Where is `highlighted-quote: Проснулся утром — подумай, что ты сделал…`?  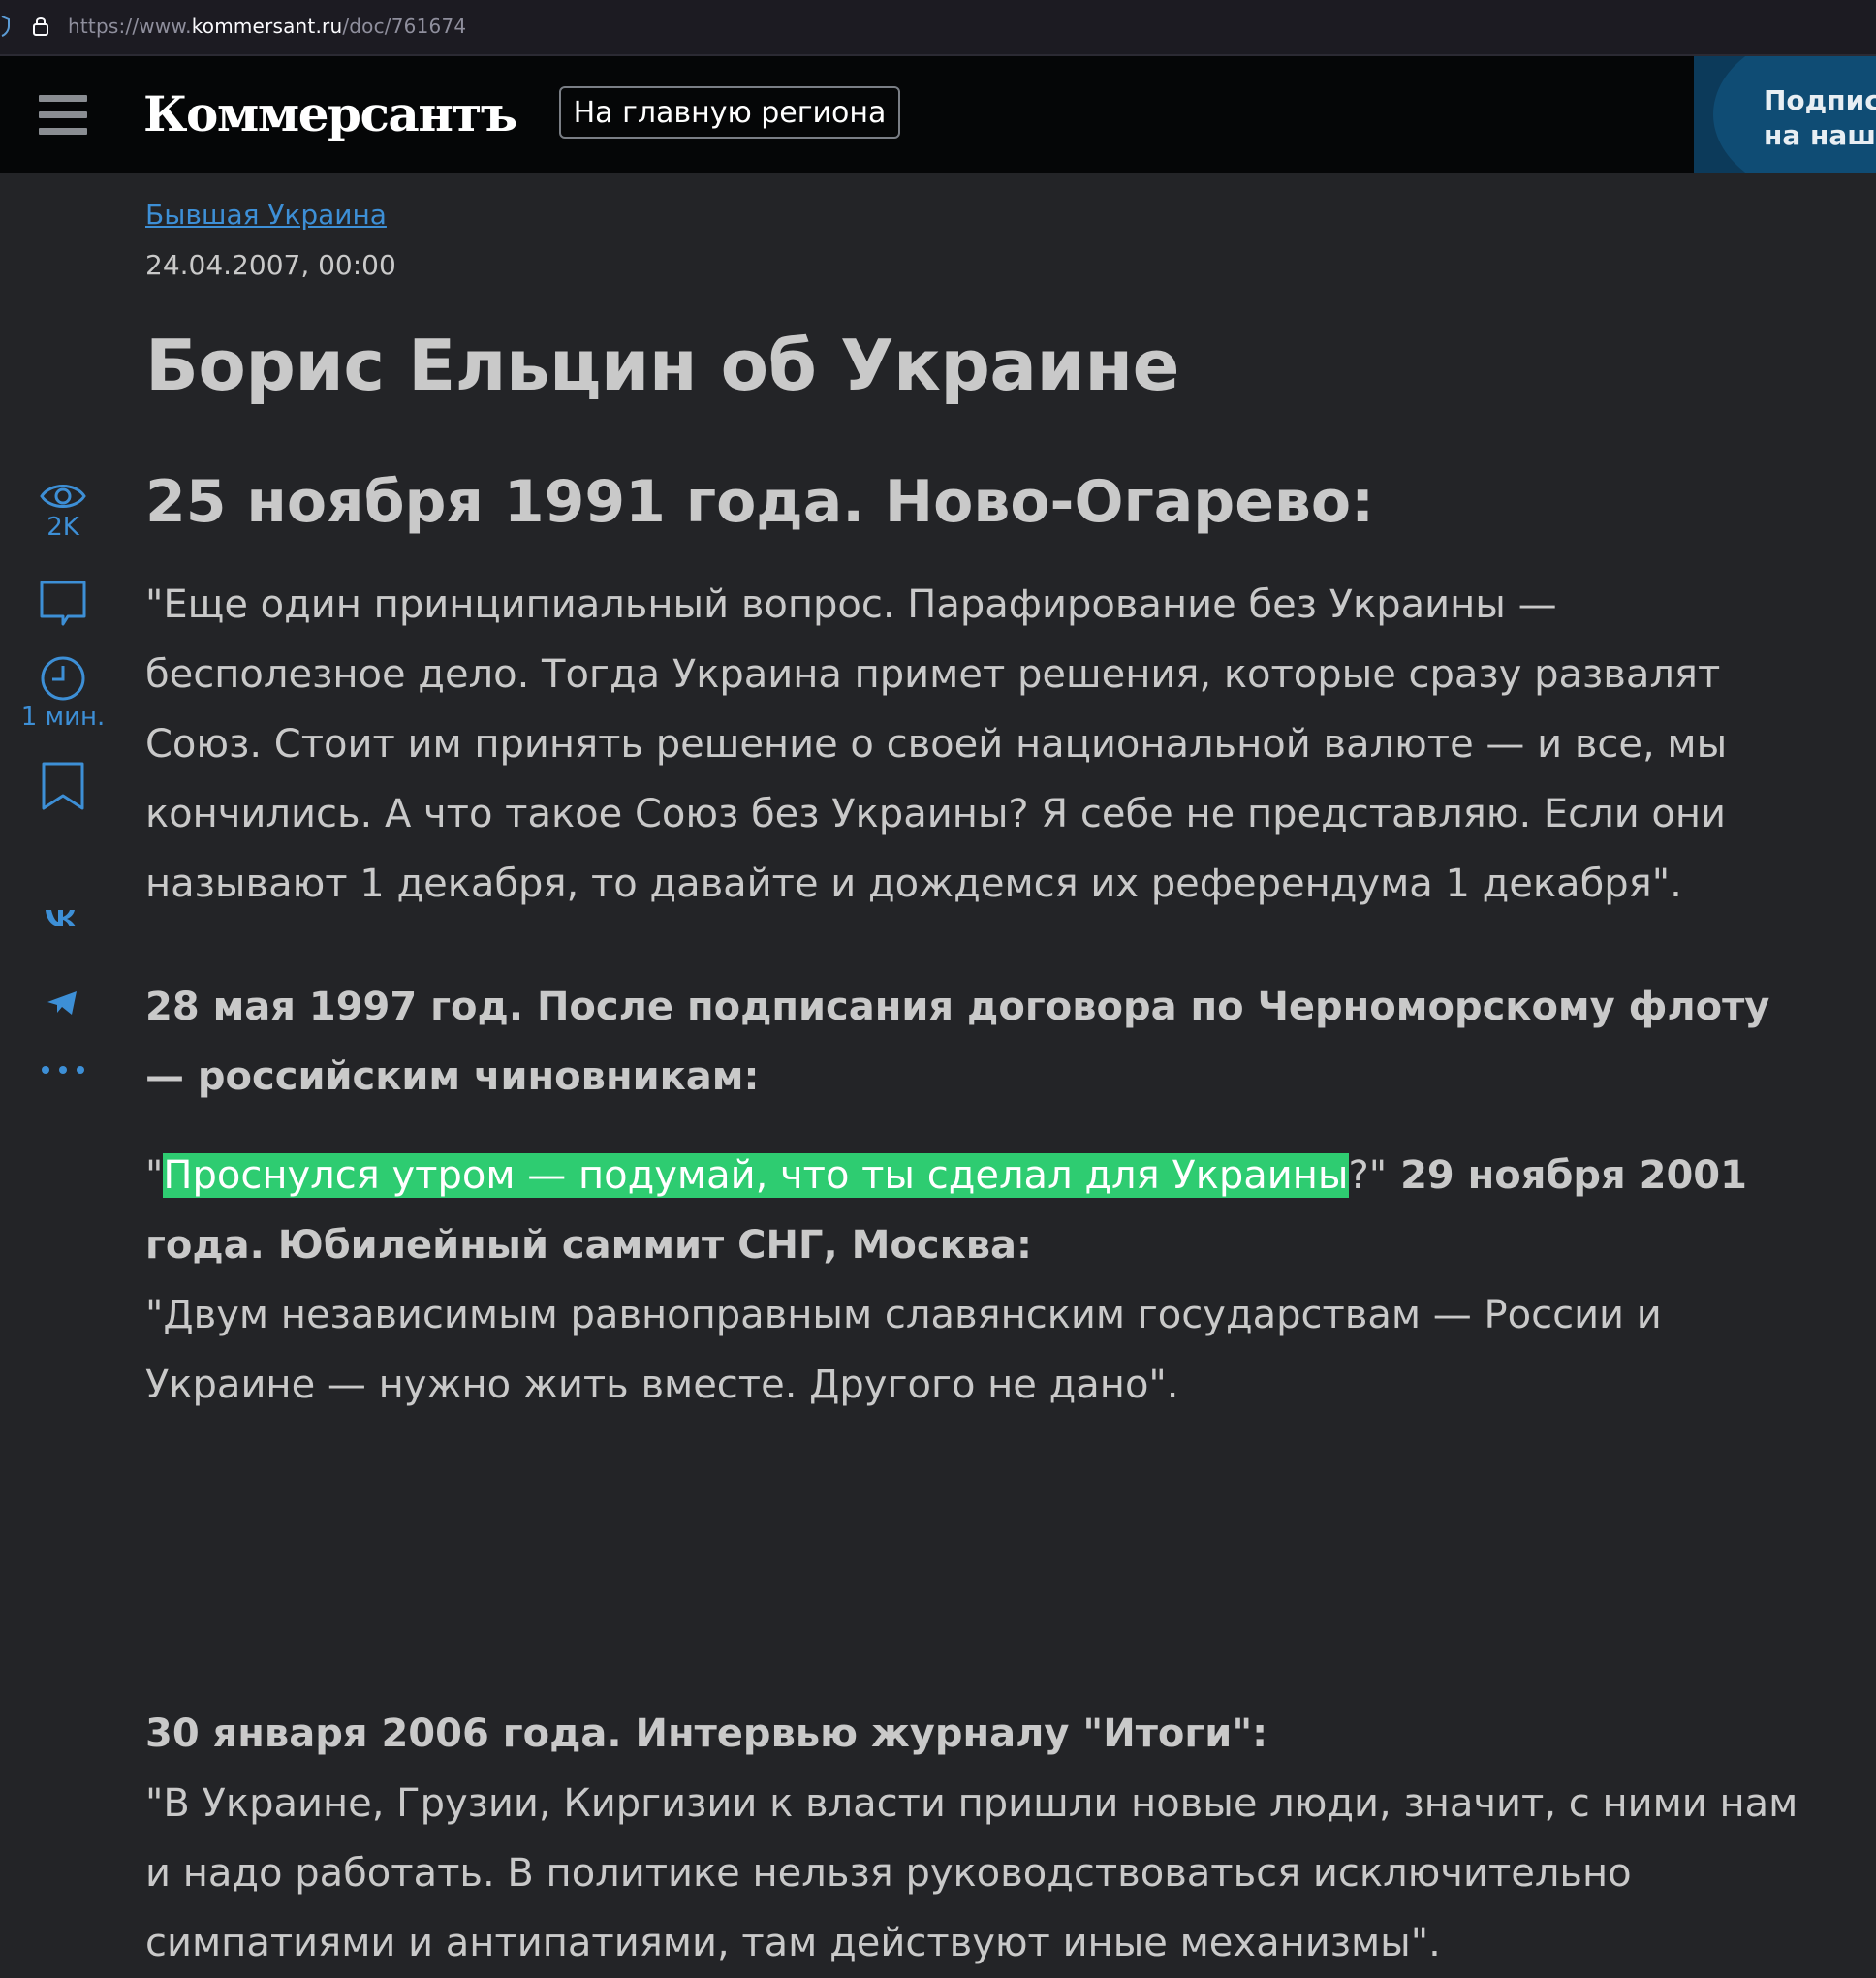
highlighted-quote: Проснулся утром — подумай, что ты сделал… is located at coordinates (756, 1175).